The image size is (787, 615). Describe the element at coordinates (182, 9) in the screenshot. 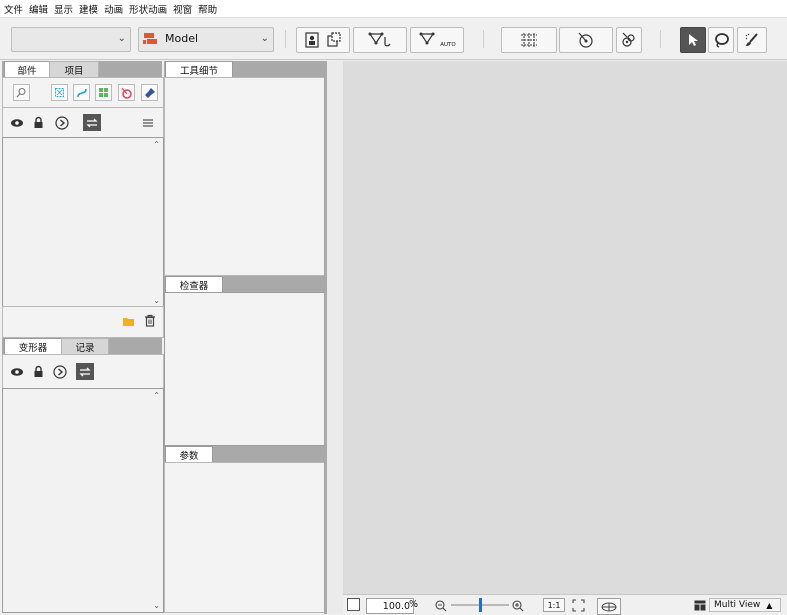

I see `menu-window: 视窗` at that location.